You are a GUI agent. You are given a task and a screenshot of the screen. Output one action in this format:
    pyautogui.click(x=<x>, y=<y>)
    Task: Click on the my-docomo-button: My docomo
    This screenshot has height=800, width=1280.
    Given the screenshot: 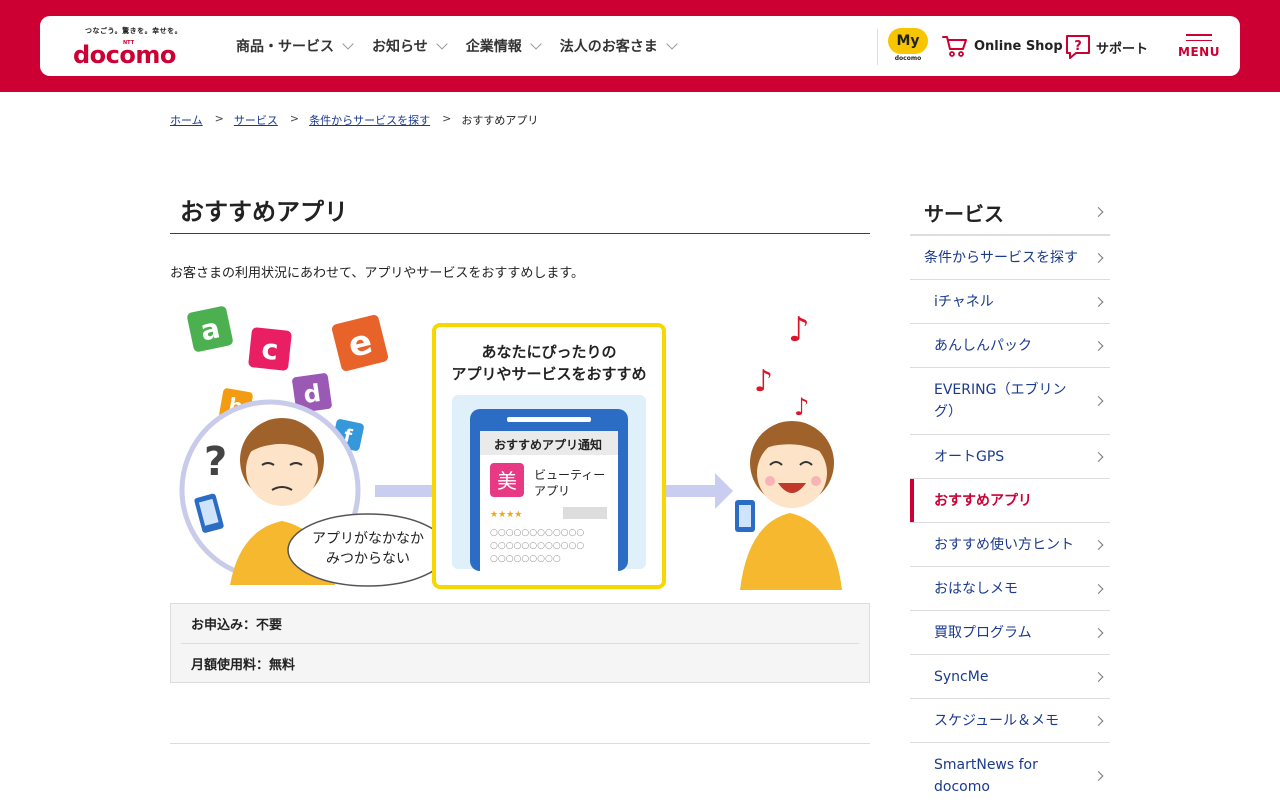 What is the action you would take?
    pyautogui.click(x=908, y=47)
    